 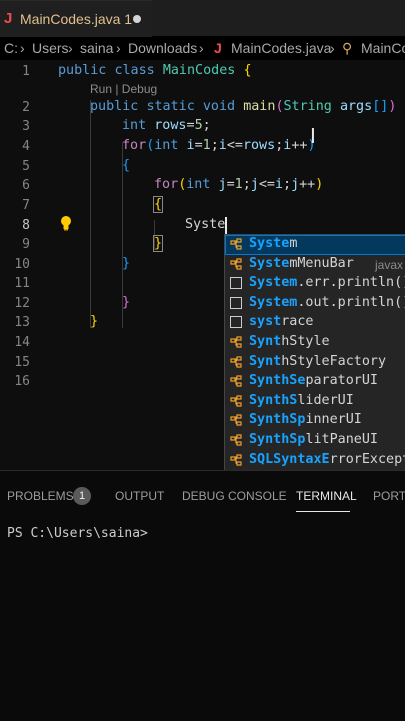 I want to click on code-line-10: }, so click(x=126, y=263).